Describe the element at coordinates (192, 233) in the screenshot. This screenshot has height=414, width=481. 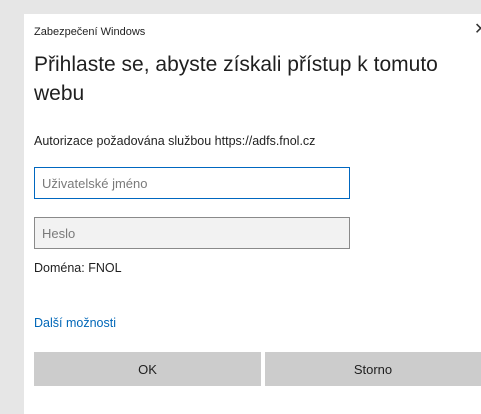
I see `password-input` at that location.